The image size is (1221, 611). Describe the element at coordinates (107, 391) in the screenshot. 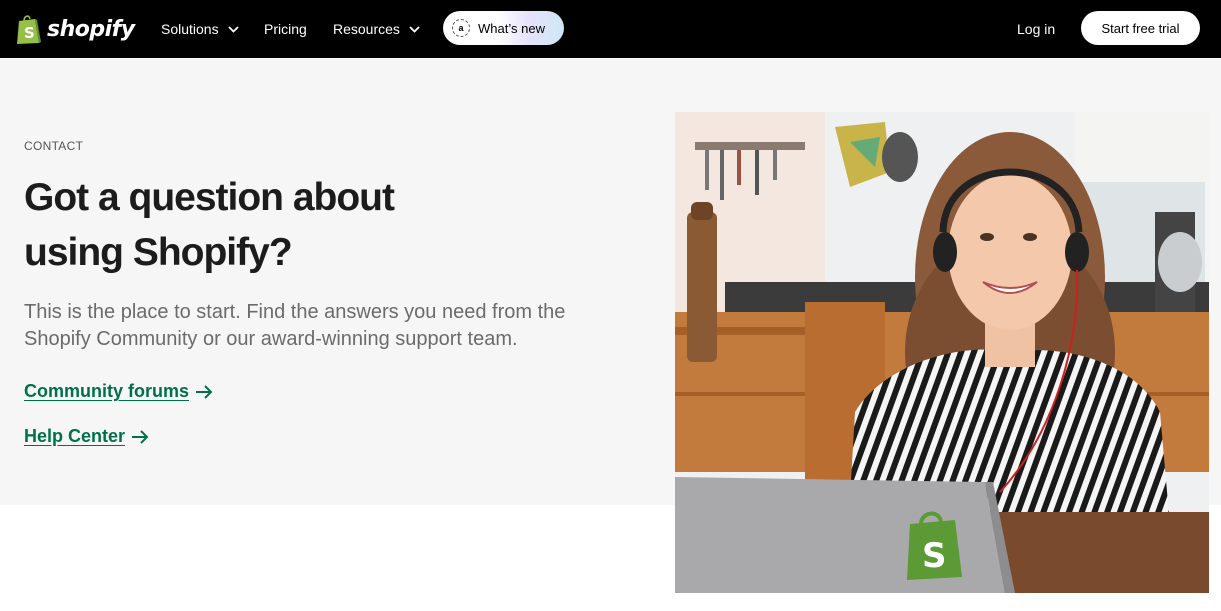

I see `community-forums-label: Community forums` at that location.